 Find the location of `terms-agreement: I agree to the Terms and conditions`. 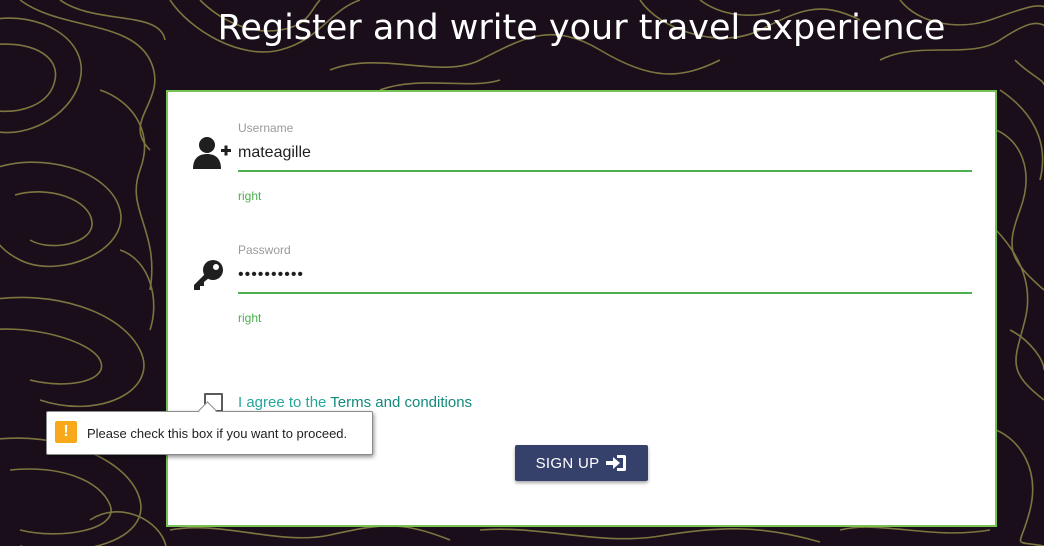

terms-agreement: I agree to the Terms and conditions is located at coordinates (355, 402).